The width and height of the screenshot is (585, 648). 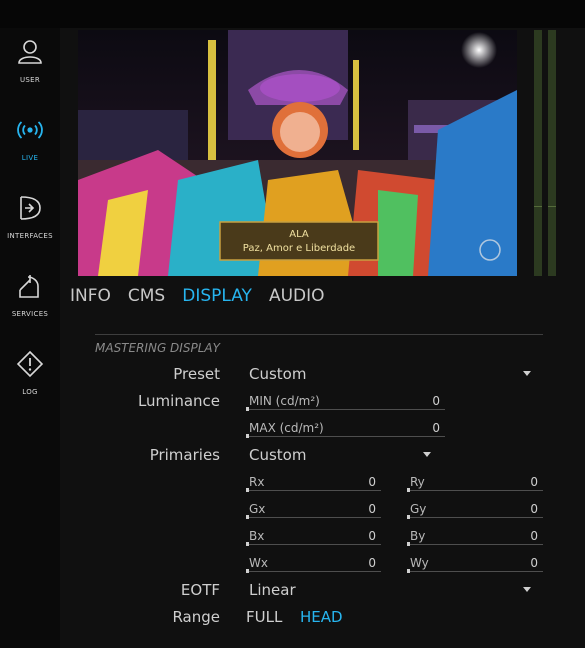 What do you see at coordinates (264, 617) in the screenshot?
I see `range-full-option: FULL` at bounding box center [264, 617].